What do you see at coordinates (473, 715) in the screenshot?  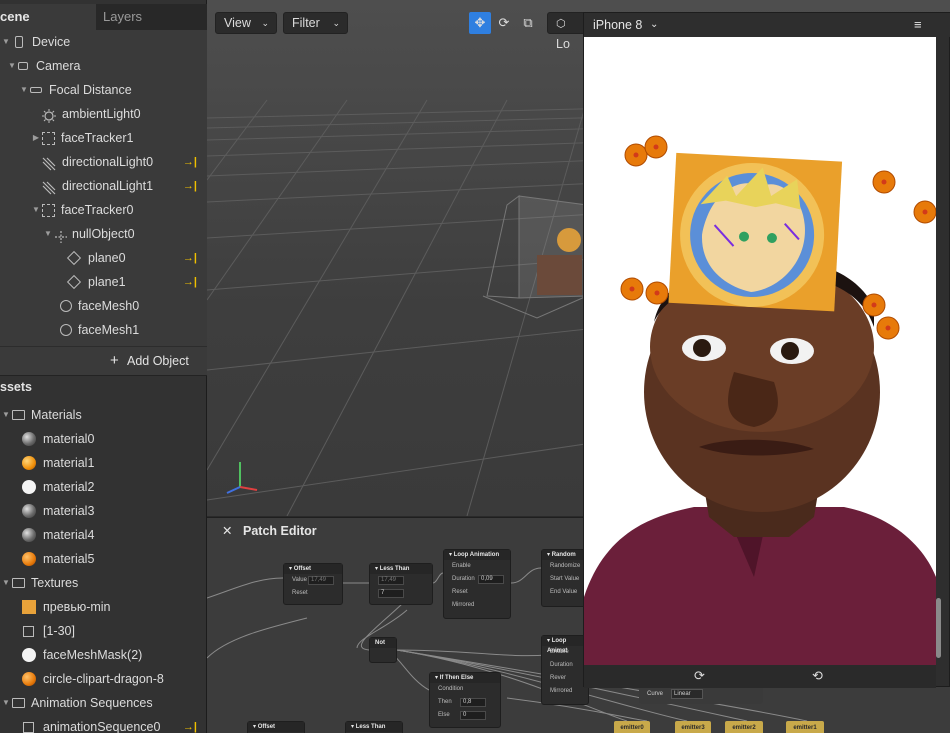 I see `port-value-field: 0` at bounding box center [473, 715].